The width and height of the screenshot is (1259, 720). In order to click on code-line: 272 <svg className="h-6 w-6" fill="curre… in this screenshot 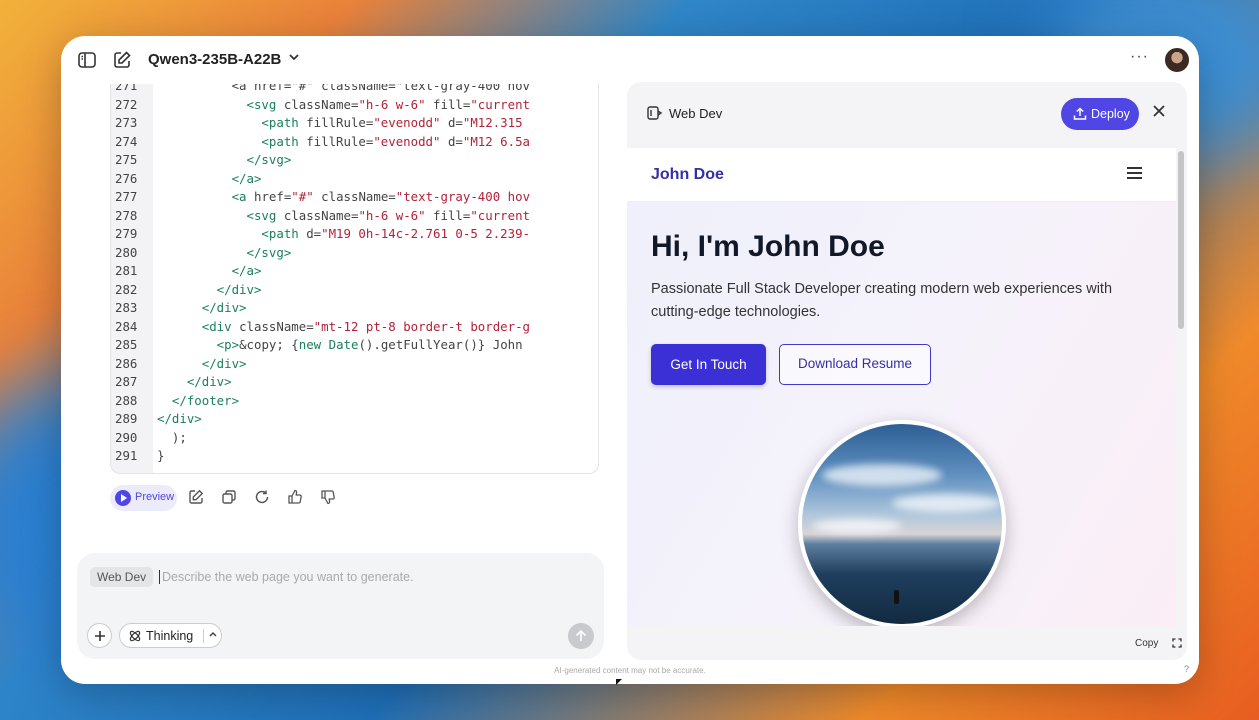, I will do `click(354, 105)`.